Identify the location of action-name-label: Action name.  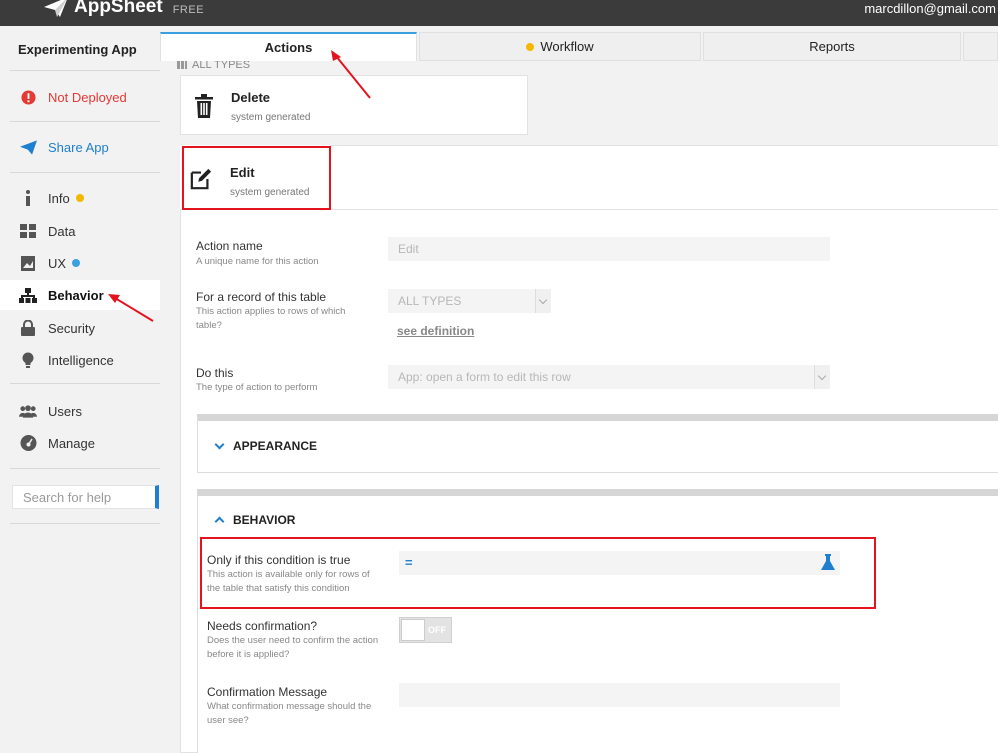
(229, 246).